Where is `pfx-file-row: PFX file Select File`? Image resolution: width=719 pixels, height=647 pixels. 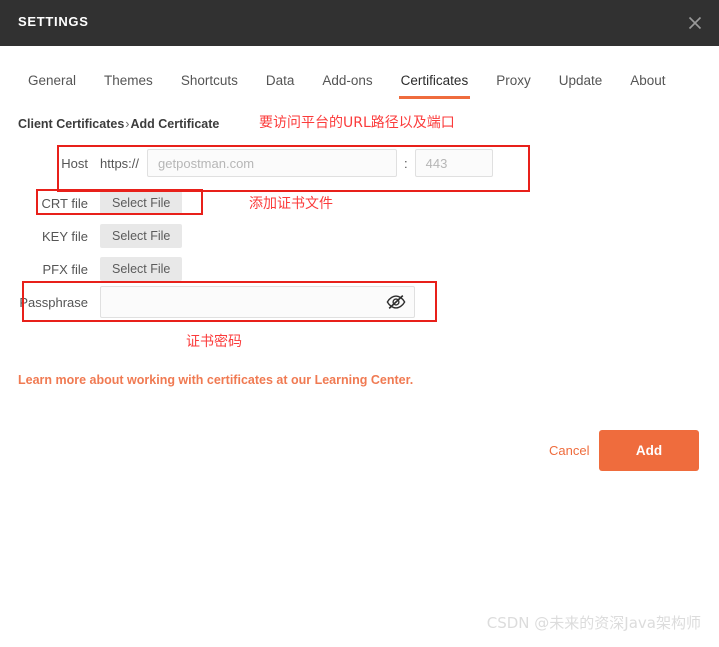
pfx-file-row: PFX file Select File is located at coordinates (100, 269).